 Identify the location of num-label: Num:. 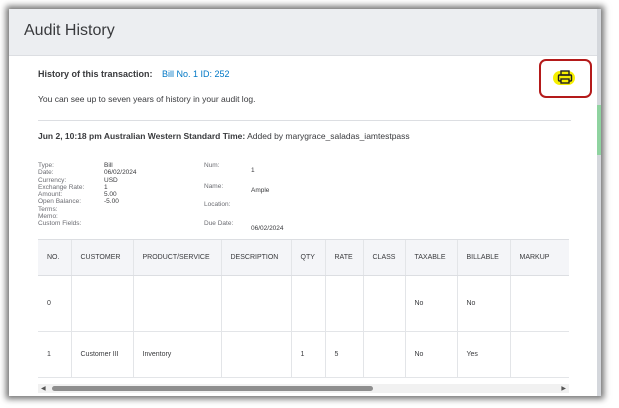
(212, 165).